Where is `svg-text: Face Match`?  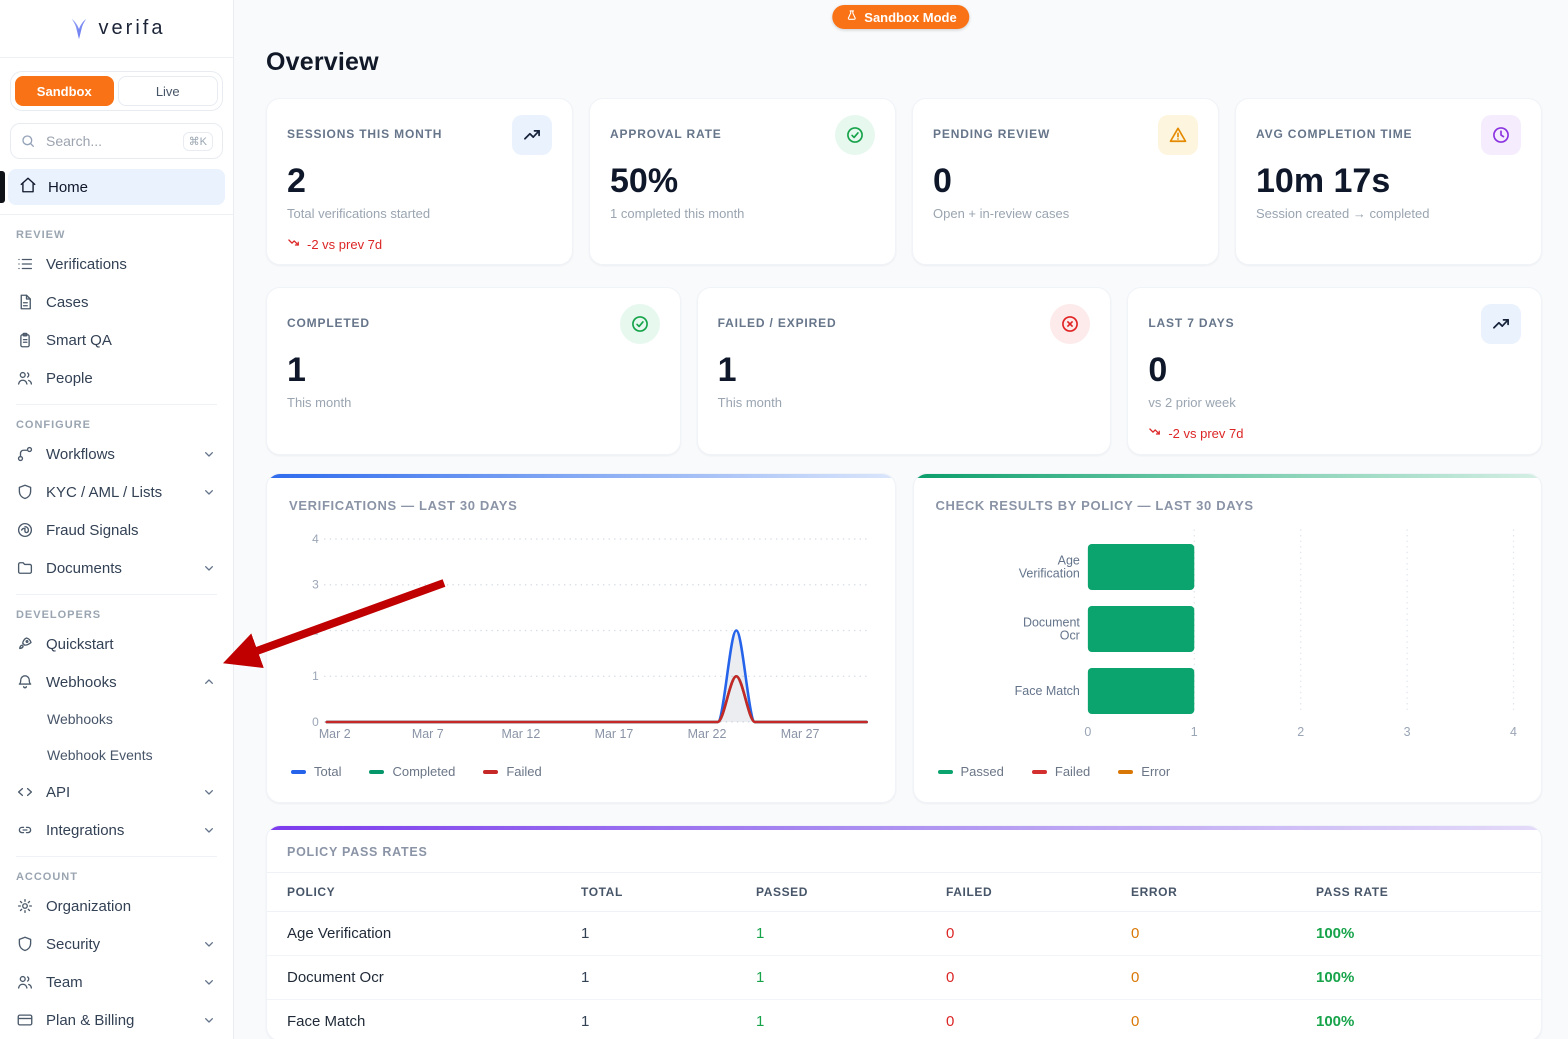 svg-text: Face Match is located at coordinates (1046, 691).